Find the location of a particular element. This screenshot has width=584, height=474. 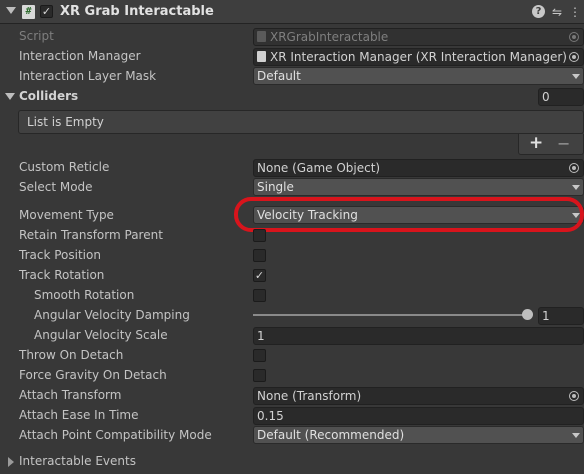

component-title: XR Grab Interactable is located at coordinates (137, 11).